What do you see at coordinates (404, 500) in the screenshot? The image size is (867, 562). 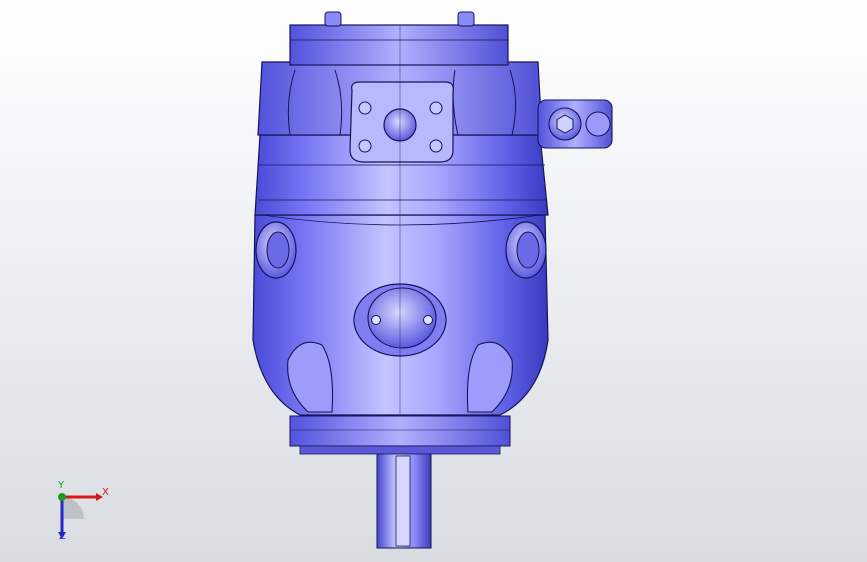 I see `drive-shaft` at bounding box center [404, 500].